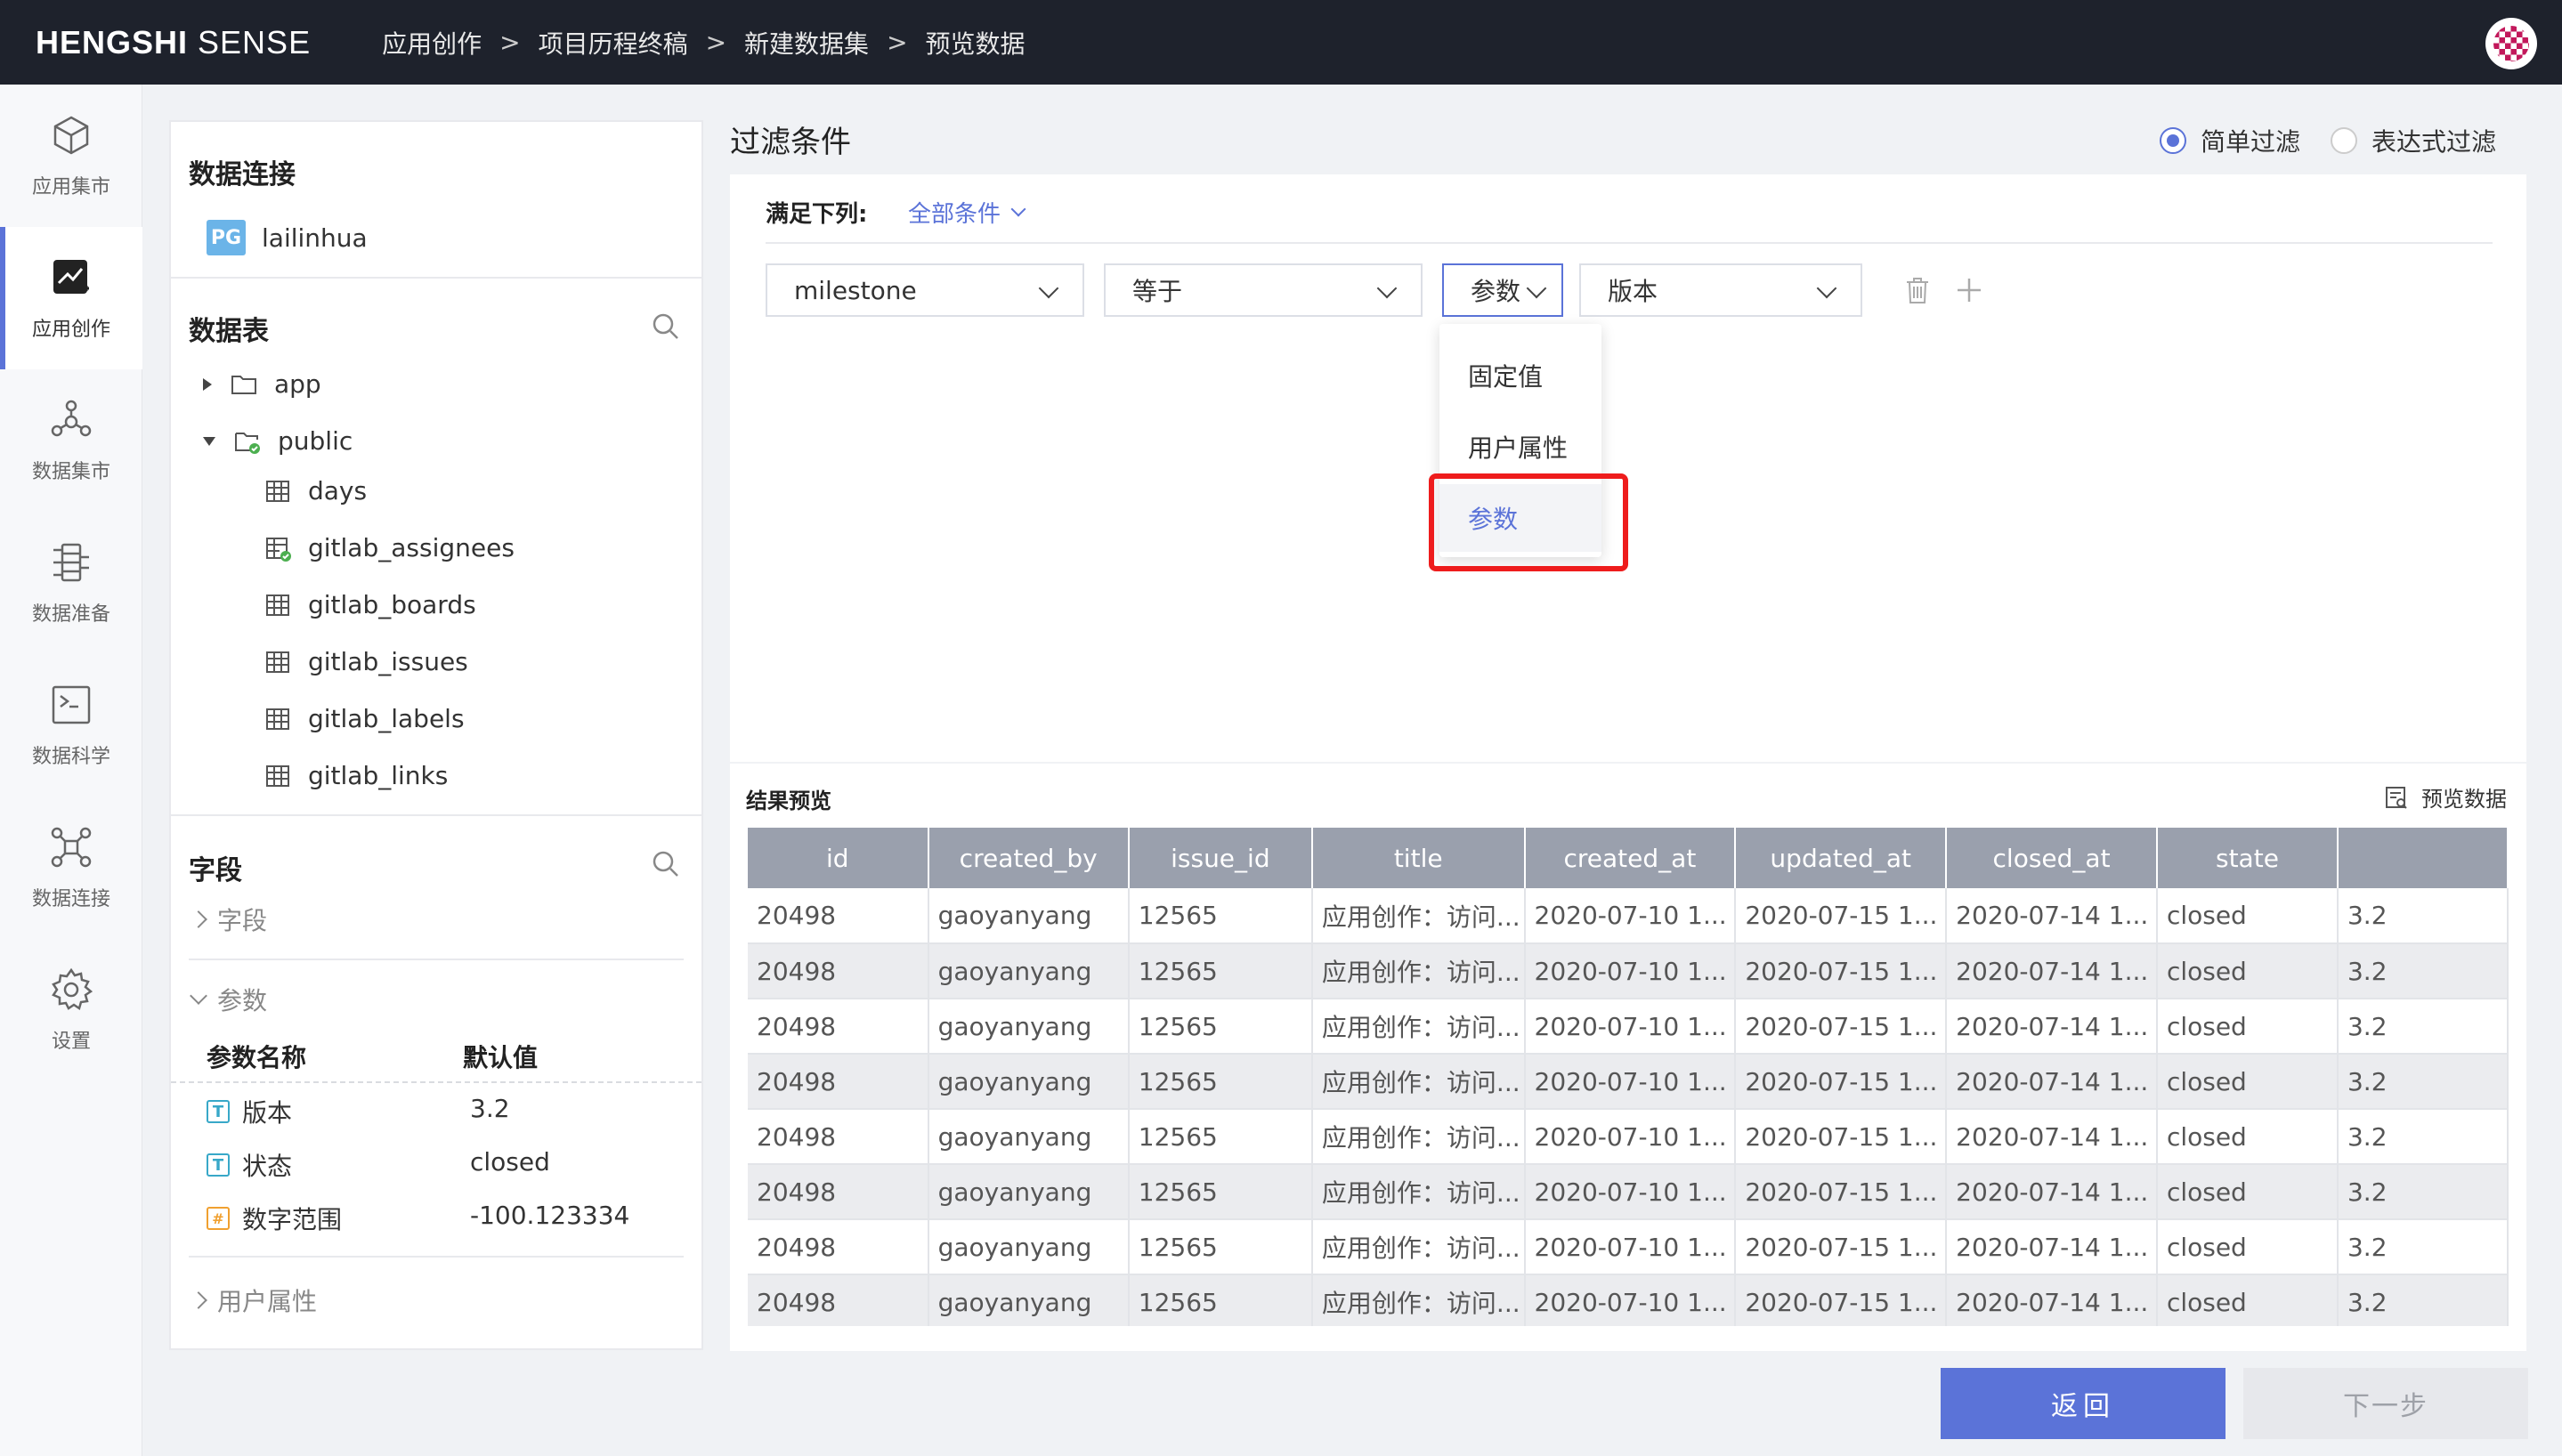 The image size is (2562, 1456). I want to click on terminal-icon, so click(71, 704).